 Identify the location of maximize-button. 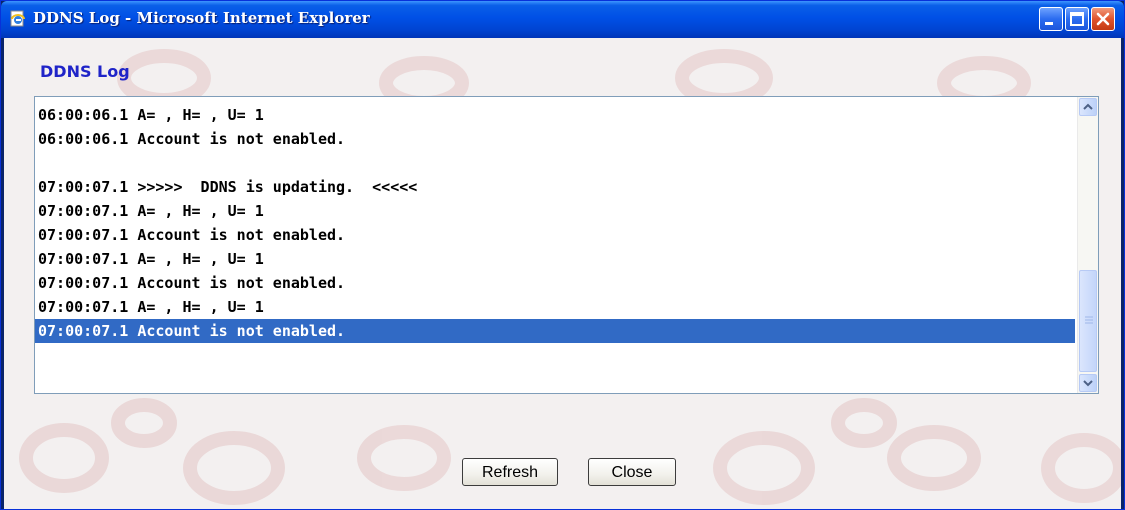
(1077, 19).